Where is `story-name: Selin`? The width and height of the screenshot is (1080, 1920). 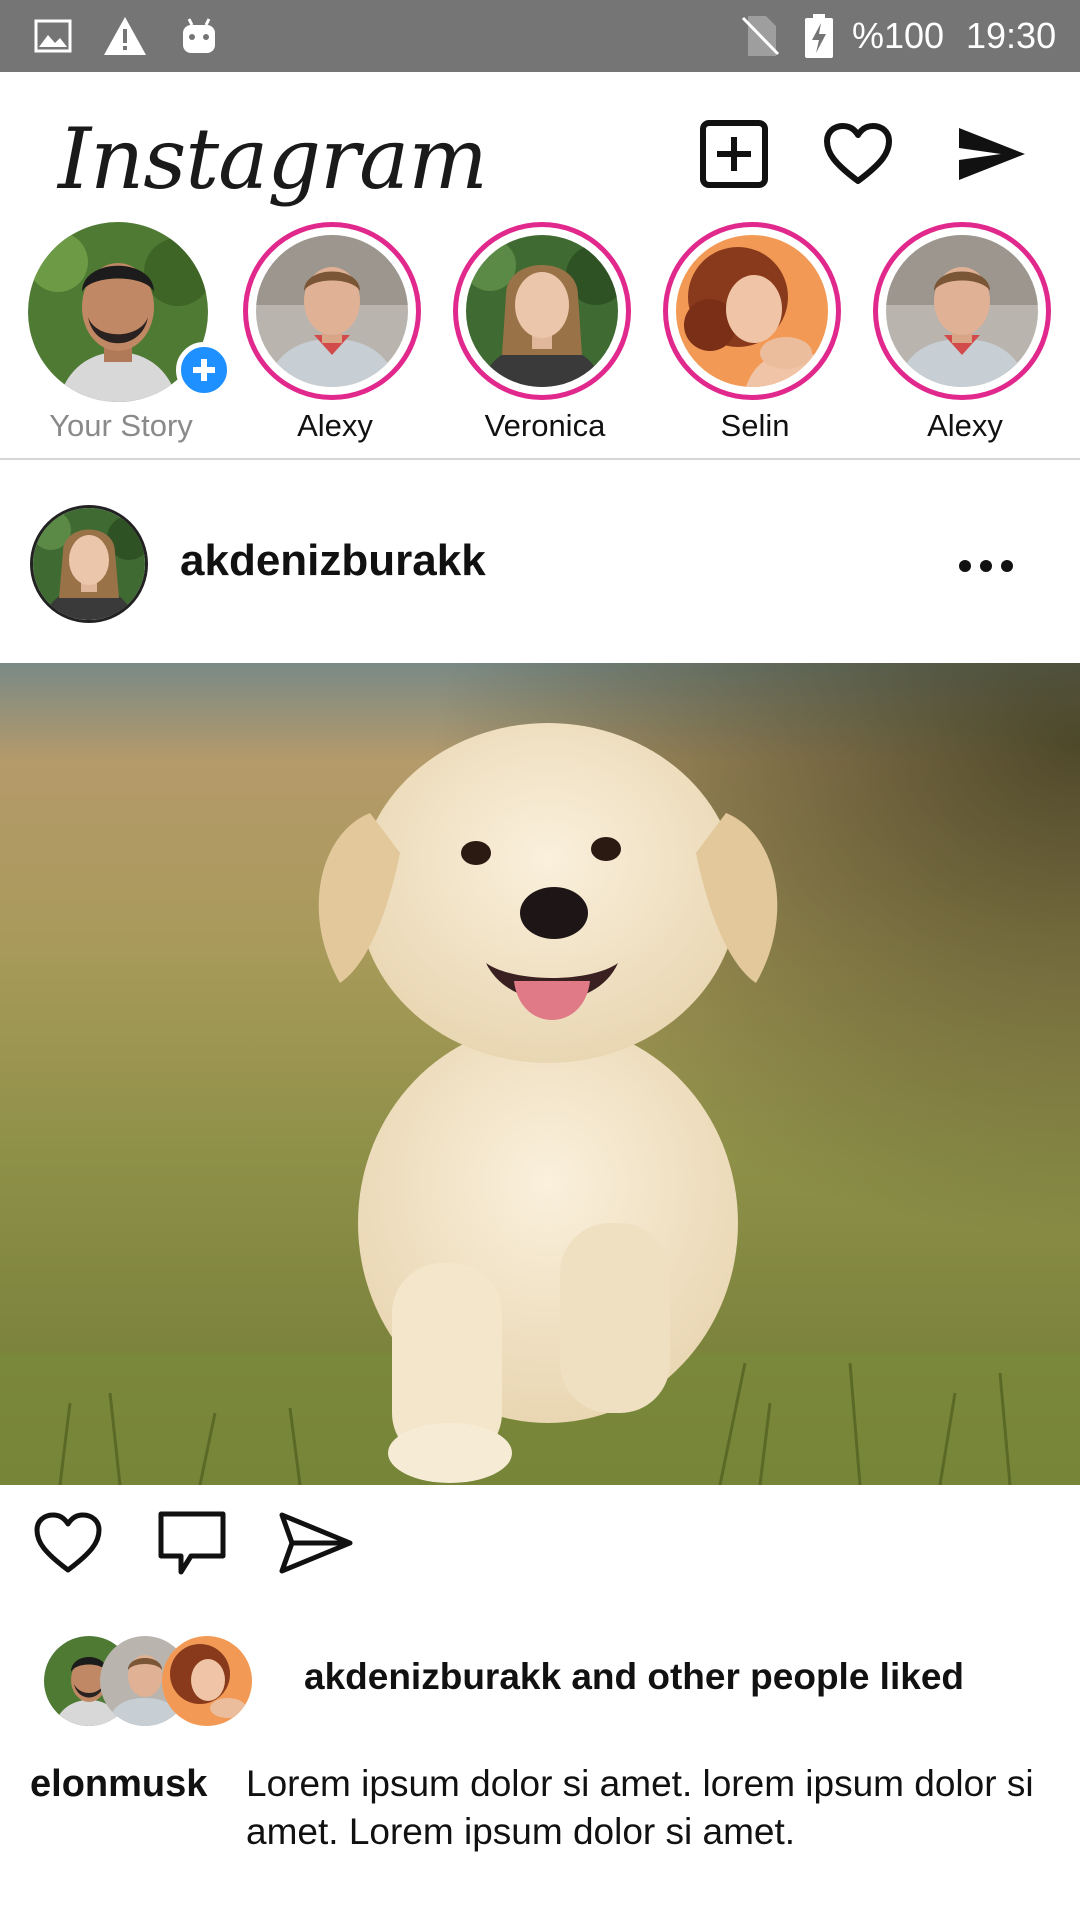
story-name: Selin is located at coordinates (755, 425).